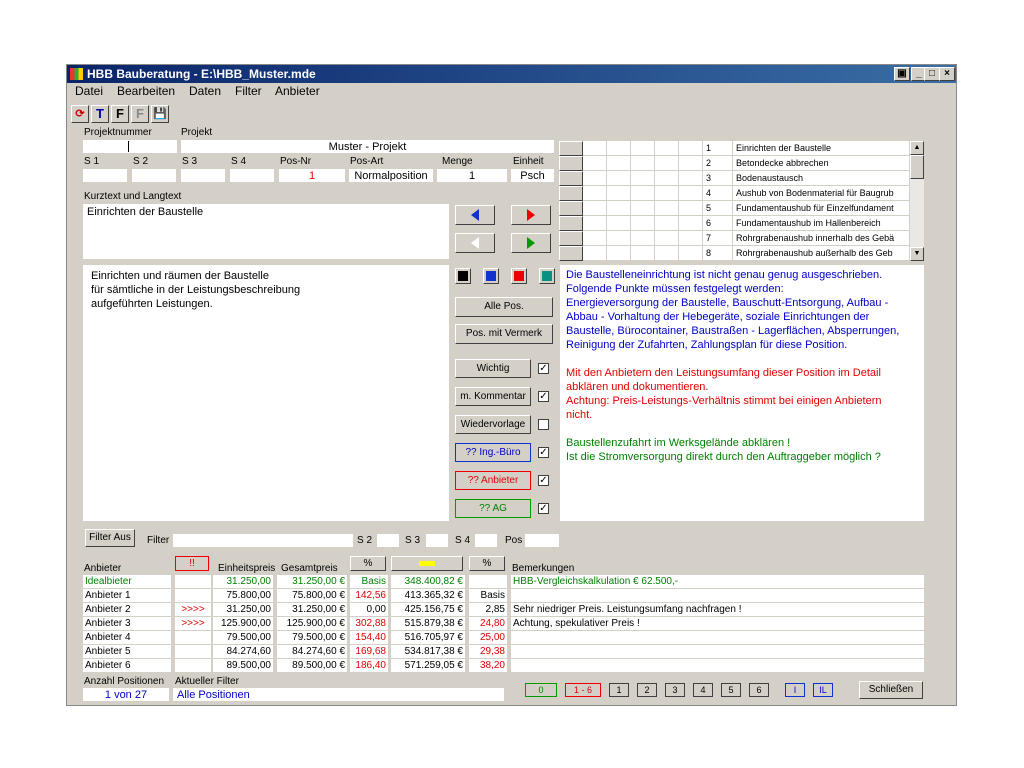  Describe the element at coordinates (243, 581) in the screenshot. I see `einheitspreis-cell: 31.250,00` at that location.